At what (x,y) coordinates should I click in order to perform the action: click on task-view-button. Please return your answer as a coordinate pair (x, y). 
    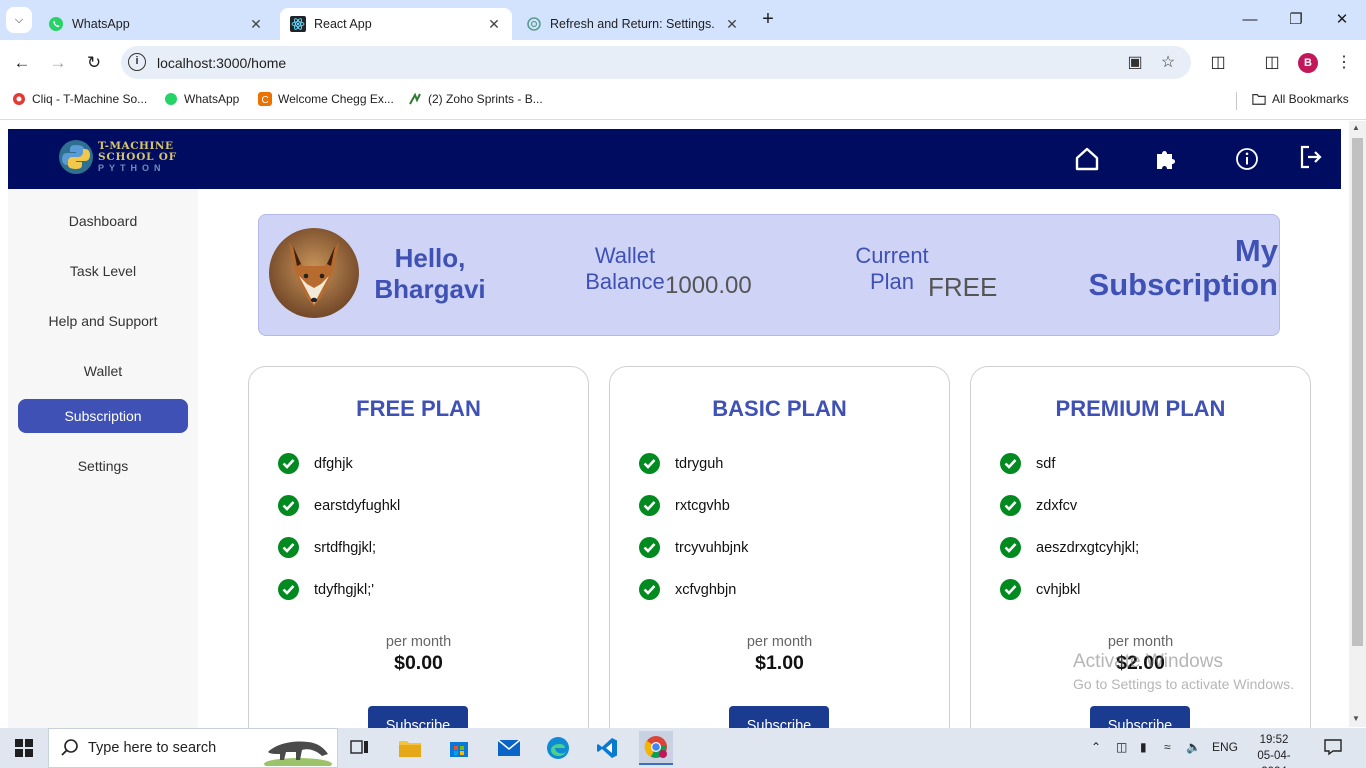
    Looking at the image, I should click on (360, 748).